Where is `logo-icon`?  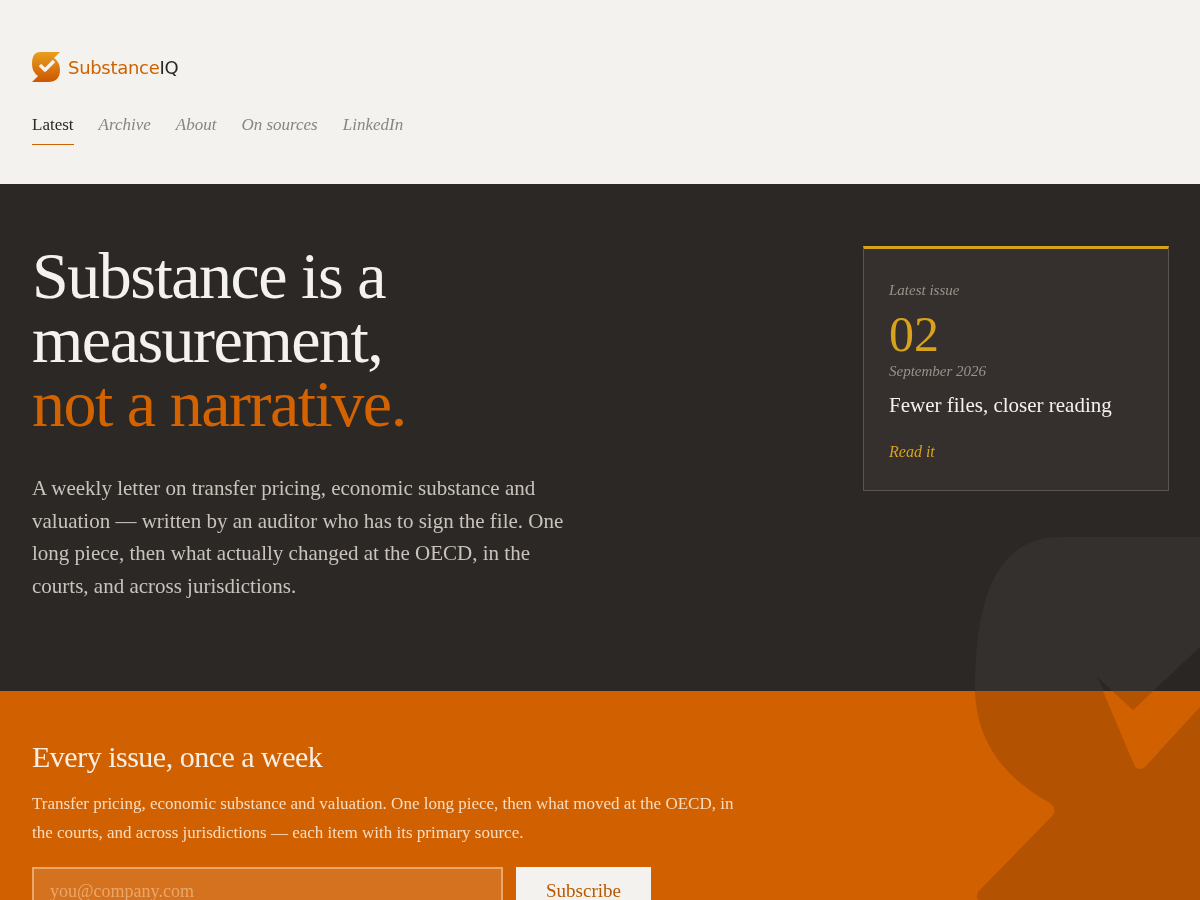
logo-icon is located at coordinates (46, 67).